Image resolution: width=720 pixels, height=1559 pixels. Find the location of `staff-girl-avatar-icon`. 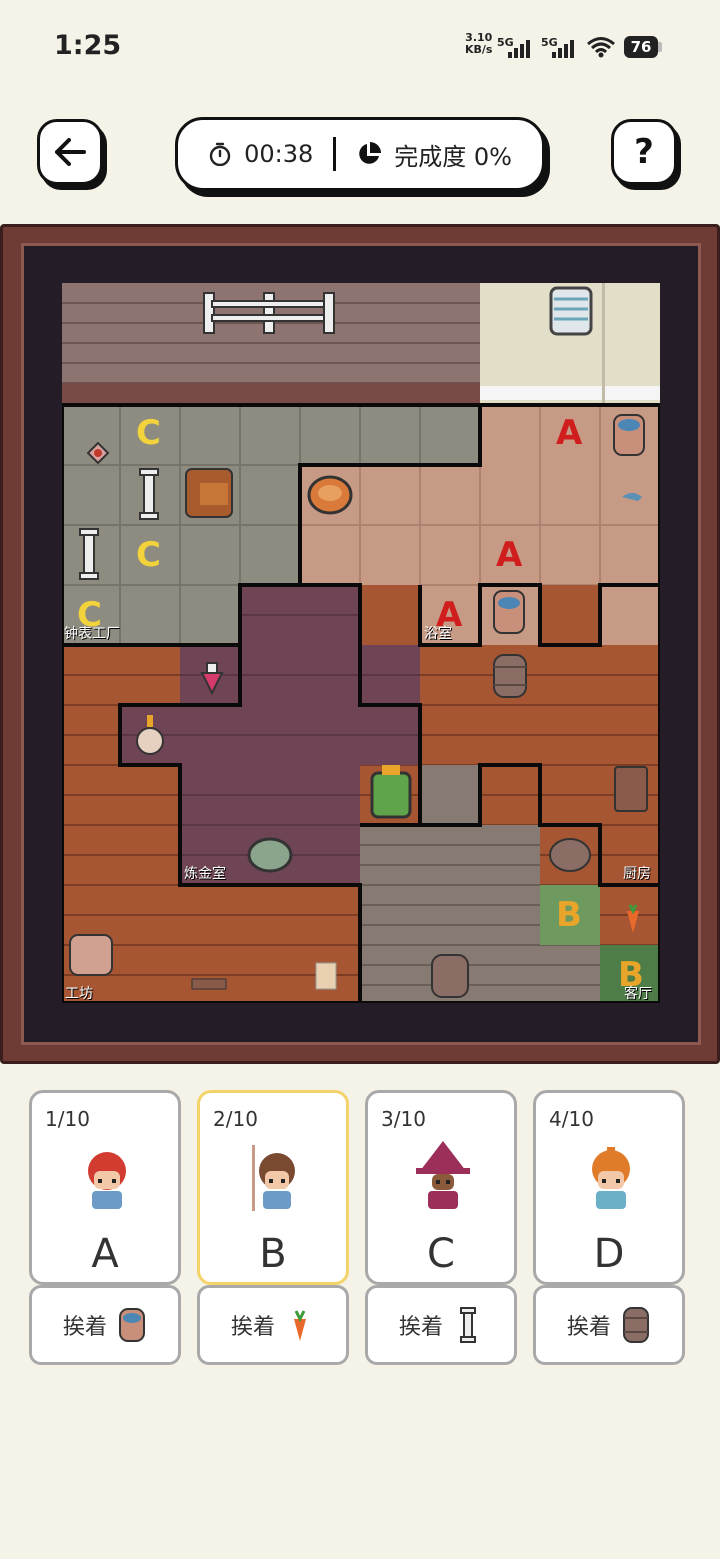

staff-girl-avatar-icon is located at coordinates (273, 1178).